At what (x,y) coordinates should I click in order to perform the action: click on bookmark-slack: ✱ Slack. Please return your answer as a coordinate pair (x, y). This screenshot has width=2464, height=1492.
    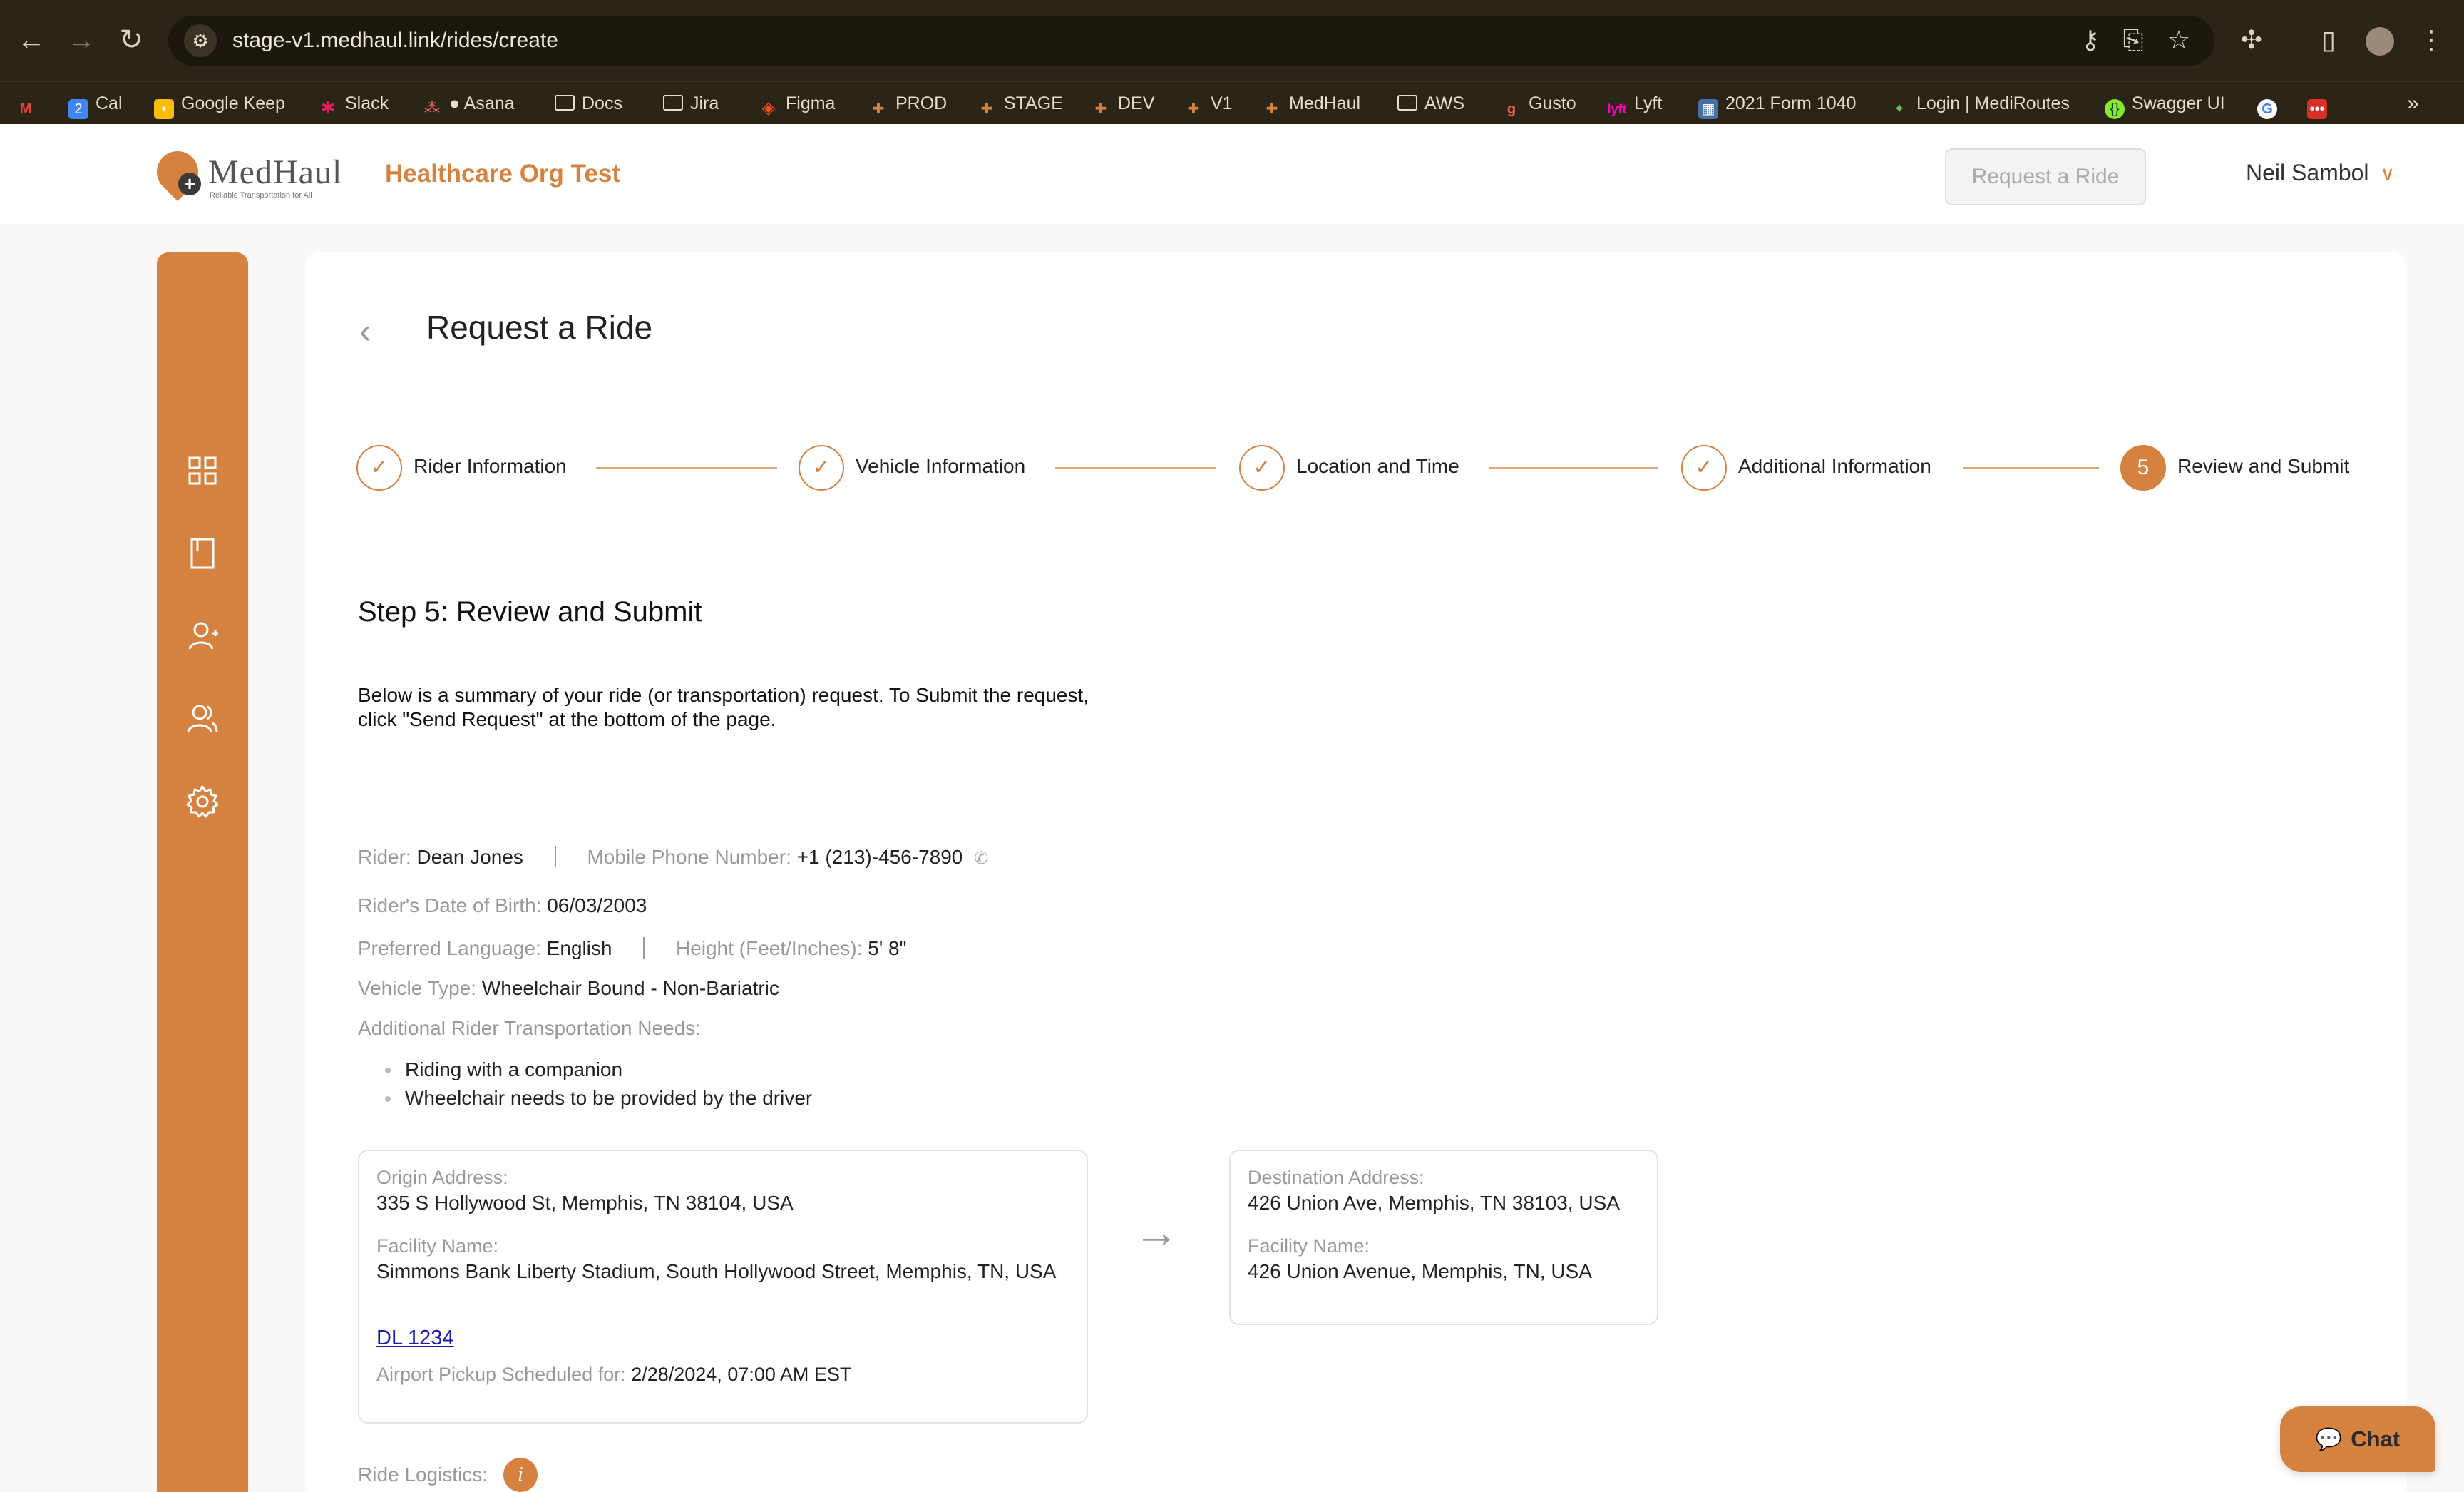
    Looking at the image, I should click on (353, 103).